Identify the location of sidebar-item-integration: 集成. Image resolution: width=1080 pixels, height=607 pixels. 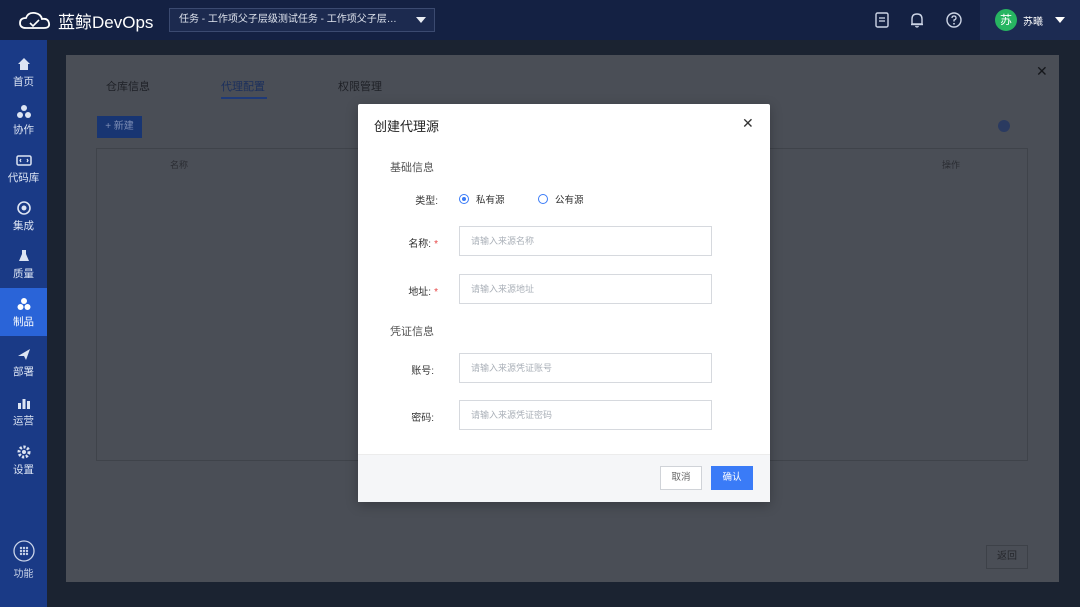
(23, 216).